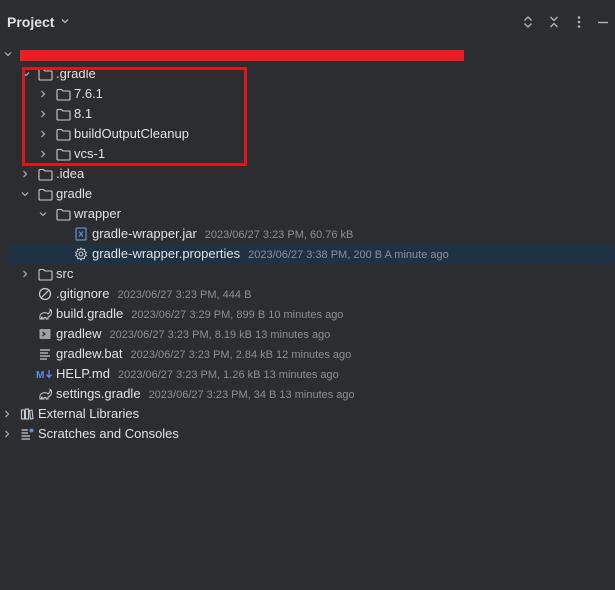 This screenshot has height=590, width=615. What do you see at coordinates (144, 233) in the screenshot?
I see `tree-label: gradle-wrapper.jar` at bounding box center [144, 233].